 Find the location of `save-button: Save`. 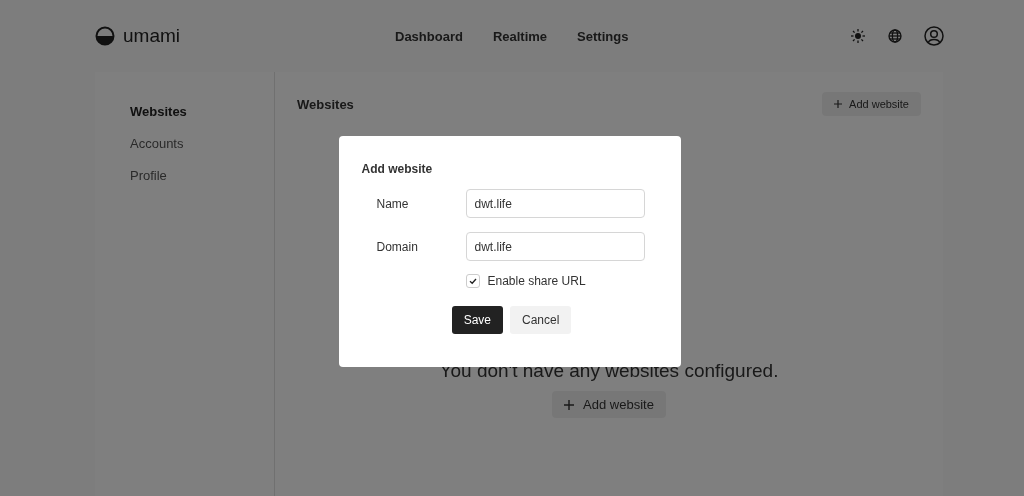

save-button: Save is located at coordinates (477, 320).